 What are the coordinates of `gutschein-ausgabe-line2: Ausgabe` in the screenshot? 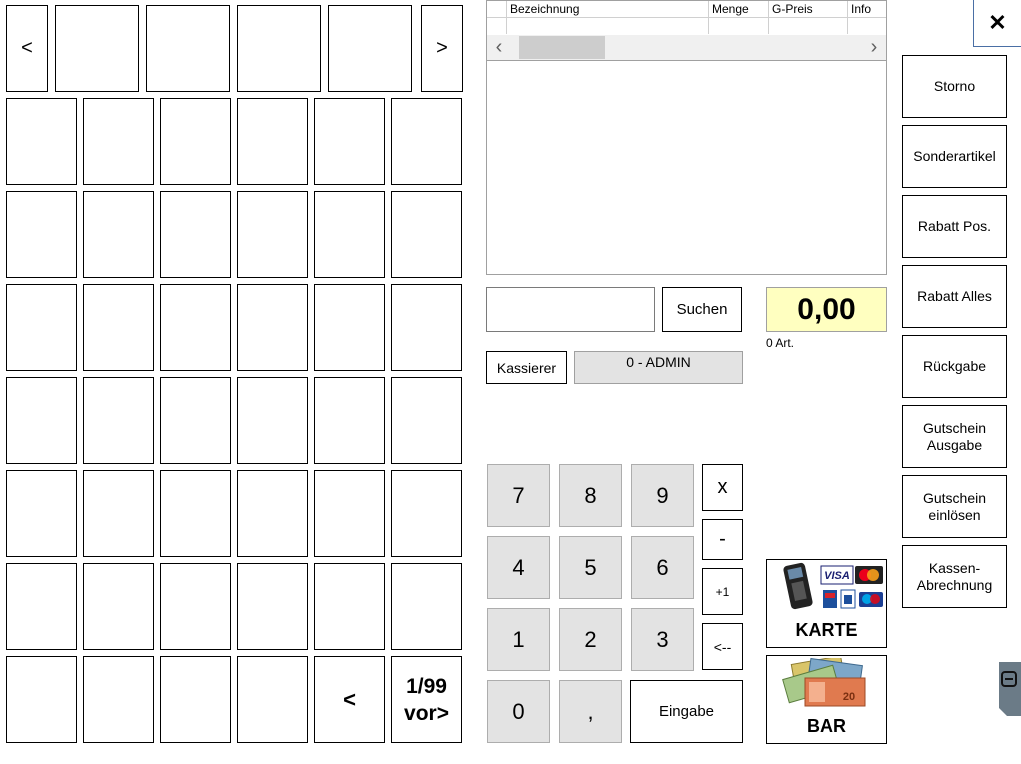 It's located at (954, 444).